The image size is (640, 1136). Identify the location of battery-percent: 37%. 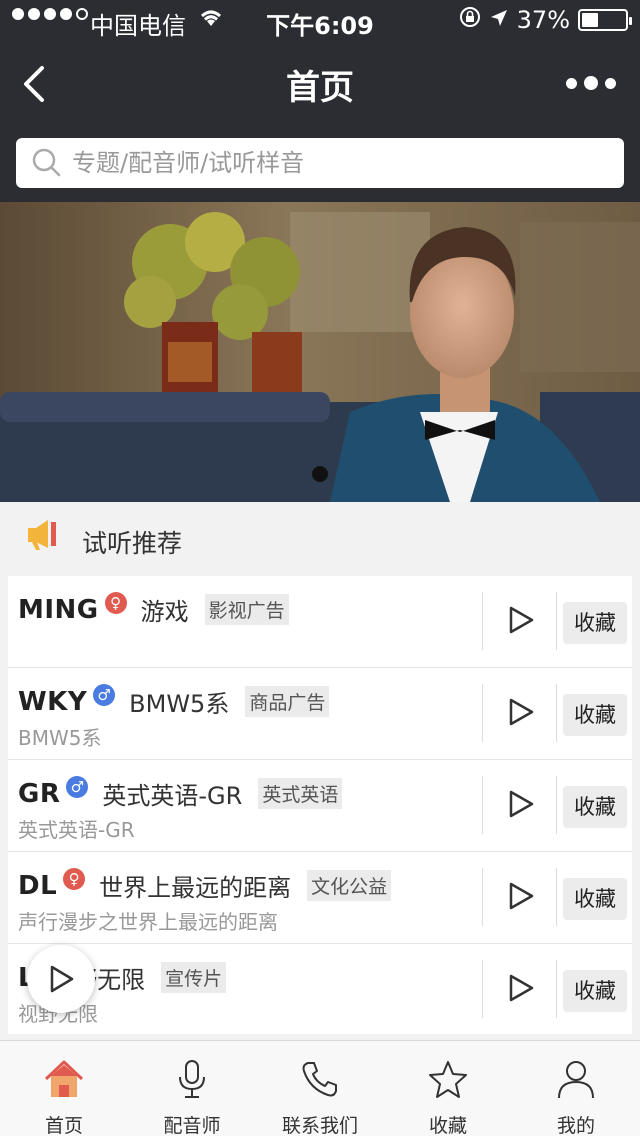
(543, 20).